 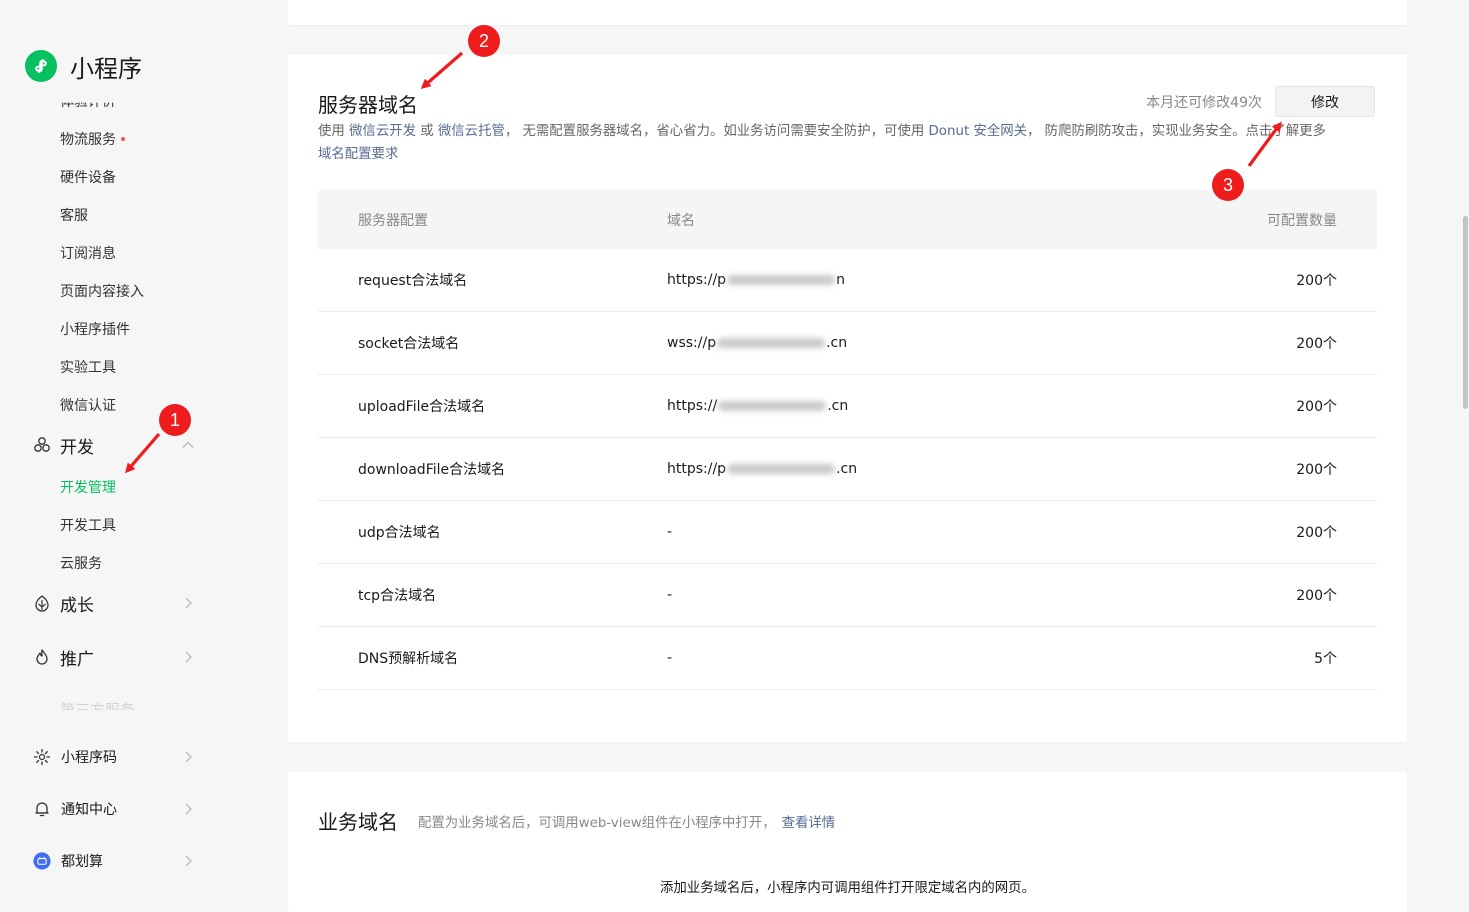 I want to click on column-header-domain: 域名, so click(x=681, y=220).